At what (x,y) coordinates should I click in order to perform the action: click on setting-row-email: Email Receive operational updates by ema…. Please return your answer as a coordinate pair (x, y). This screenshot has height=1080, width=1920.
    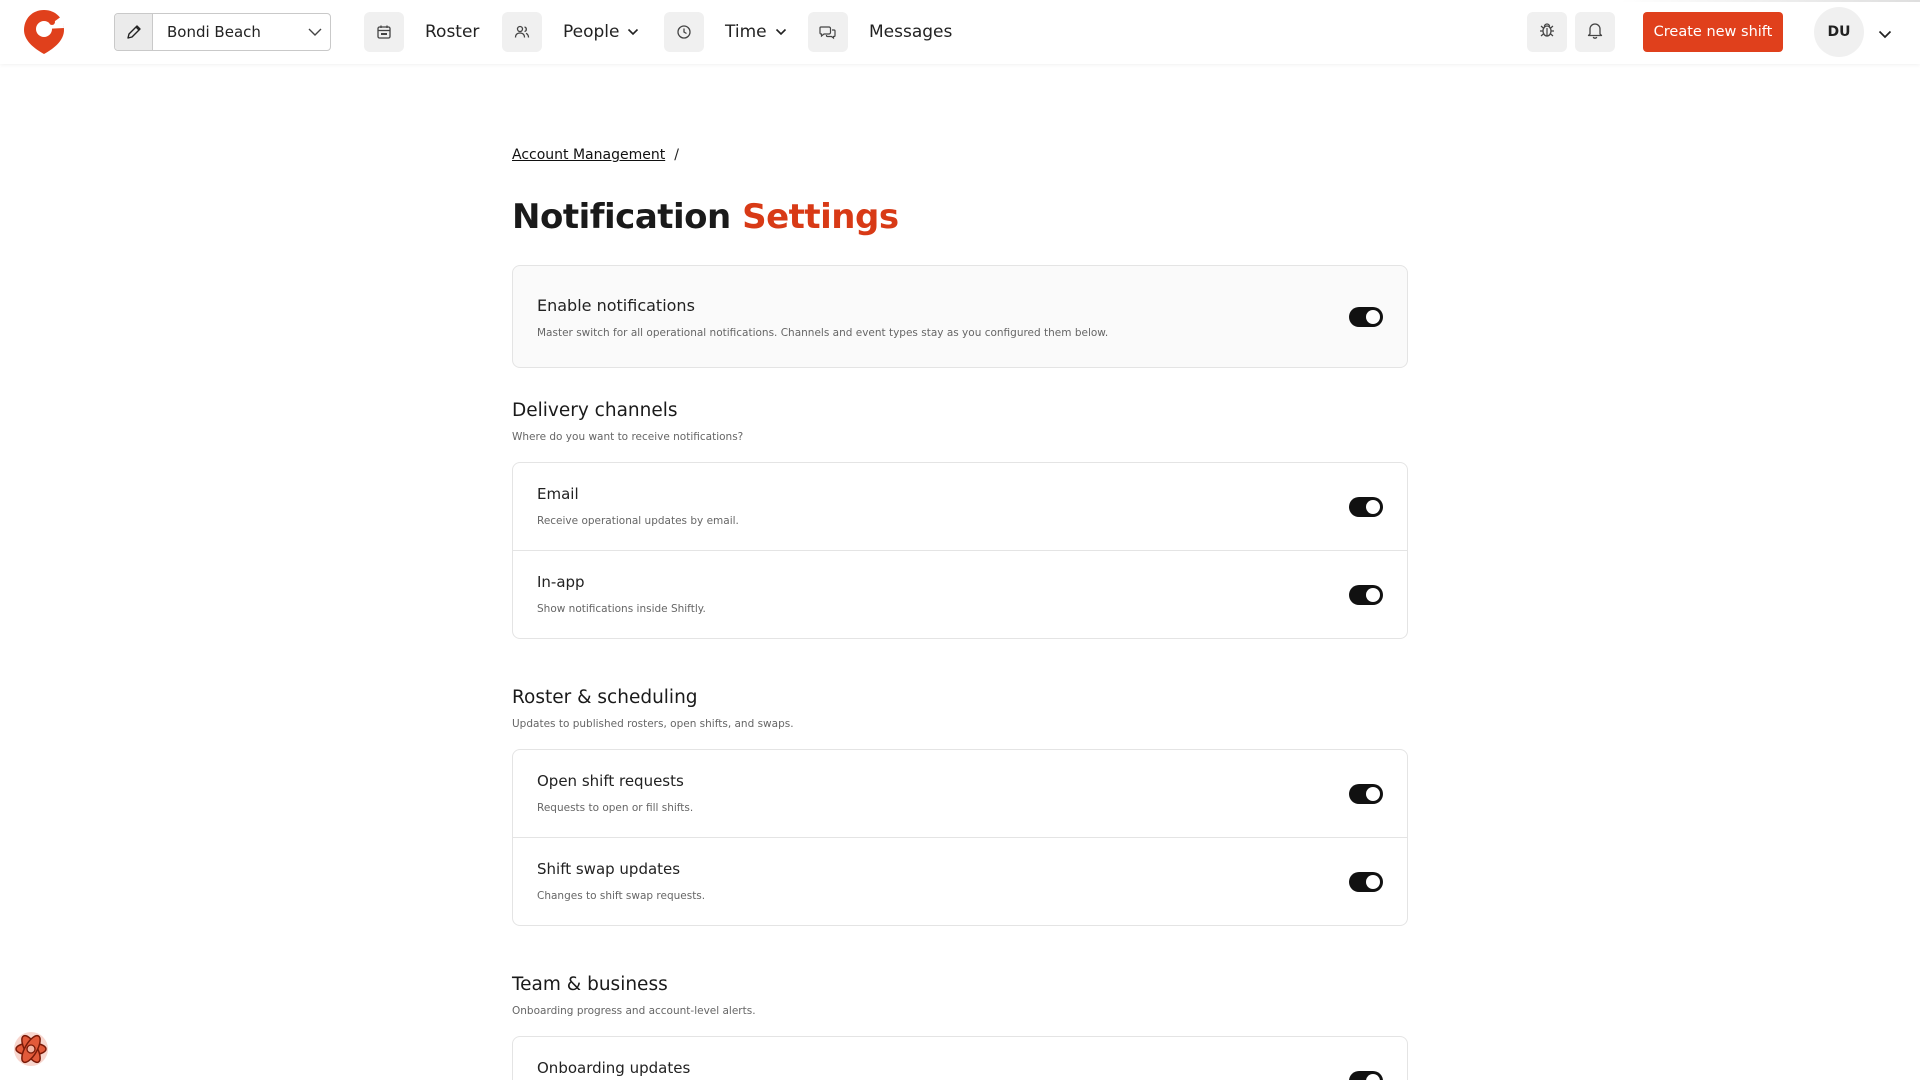
    Looking at the image, I should click on (960, 507).